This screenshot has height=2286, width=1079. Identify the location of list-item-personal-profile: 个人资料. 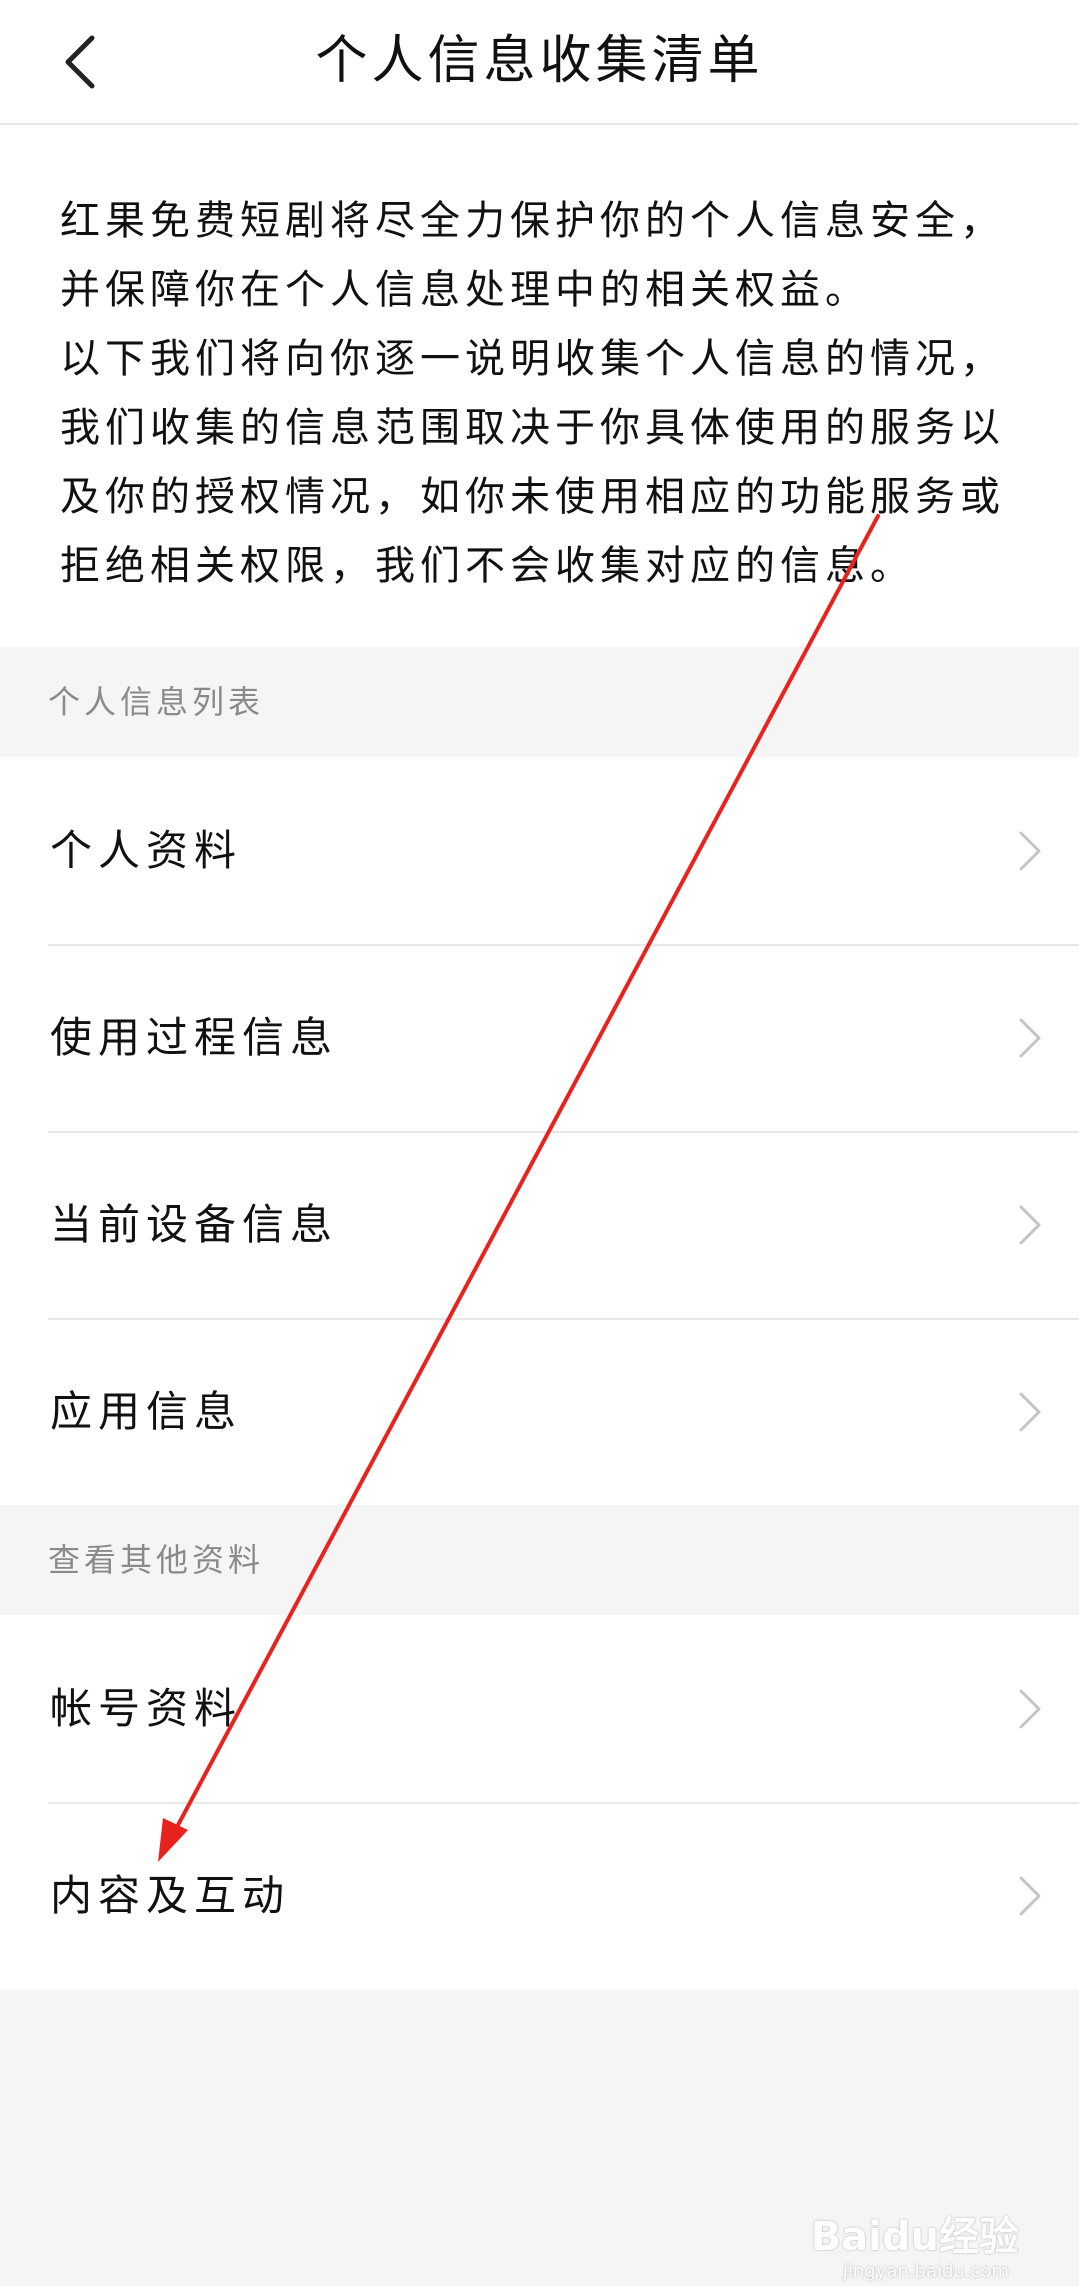
(539, 850).